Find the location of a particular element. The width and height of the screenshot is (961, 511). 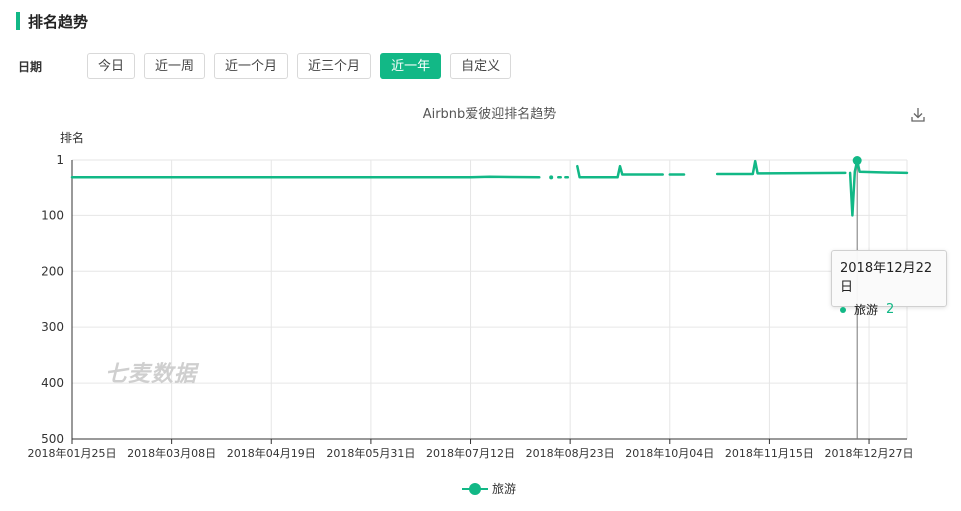

x-tick-label: 2018年11月15日 is located at coordinates (769, 453).